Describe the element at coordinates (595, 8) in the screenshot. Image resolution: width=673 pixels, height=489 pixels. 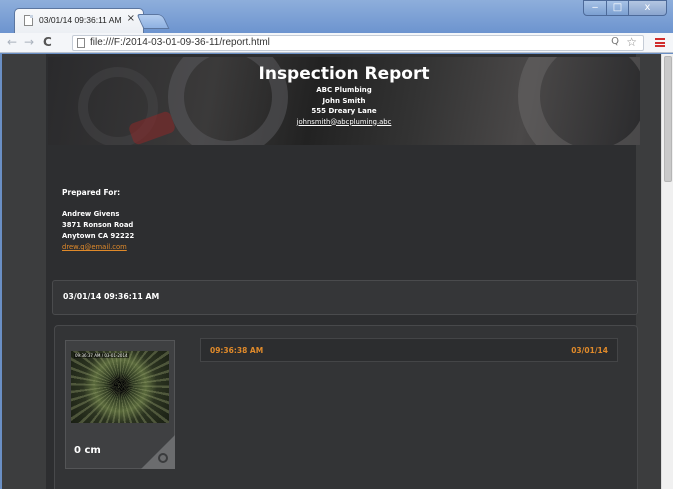
I see `minimize-button: ‒` at that location.